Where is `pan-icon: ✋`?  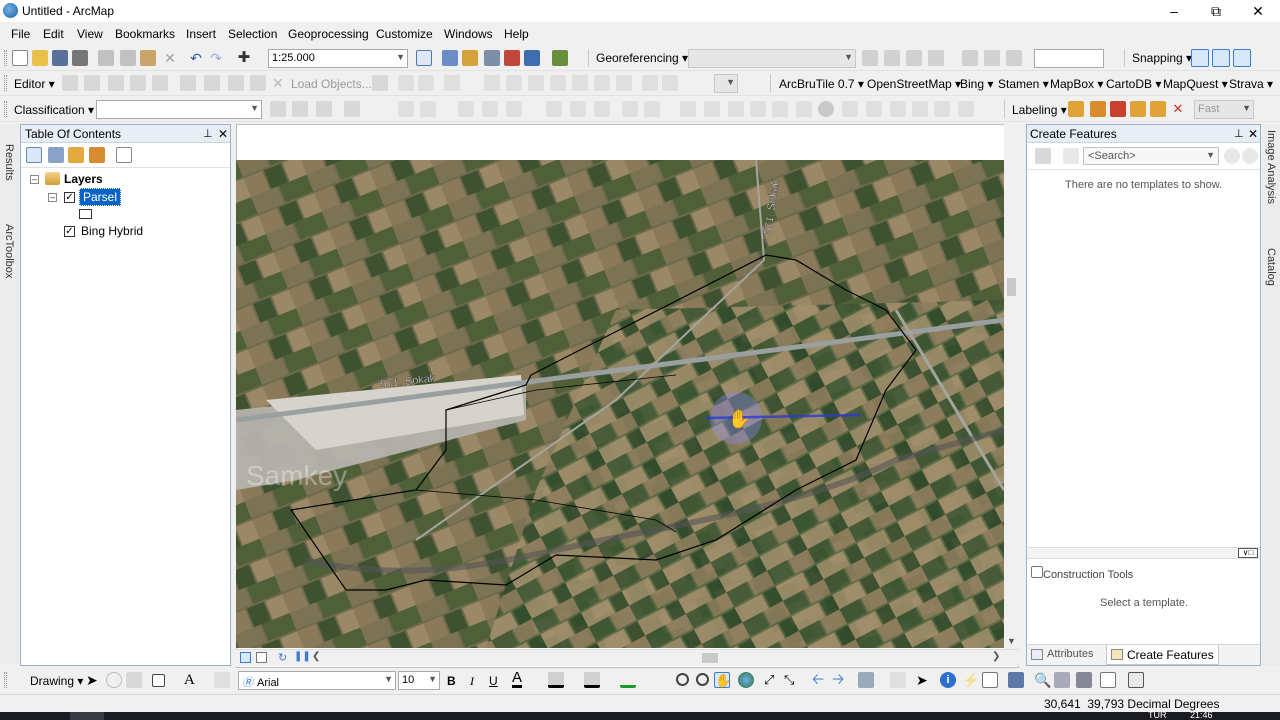 pan-icon: ✋ is located at coordinates (722, 680).